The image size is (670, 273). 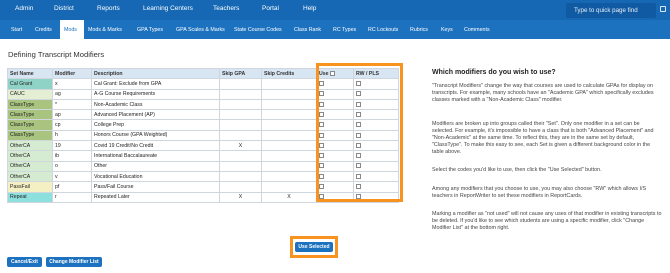 What do you see at coordinates (16, 30) in the screenshot?
I see `tab-start: Start` at bounding box center [16, 30].